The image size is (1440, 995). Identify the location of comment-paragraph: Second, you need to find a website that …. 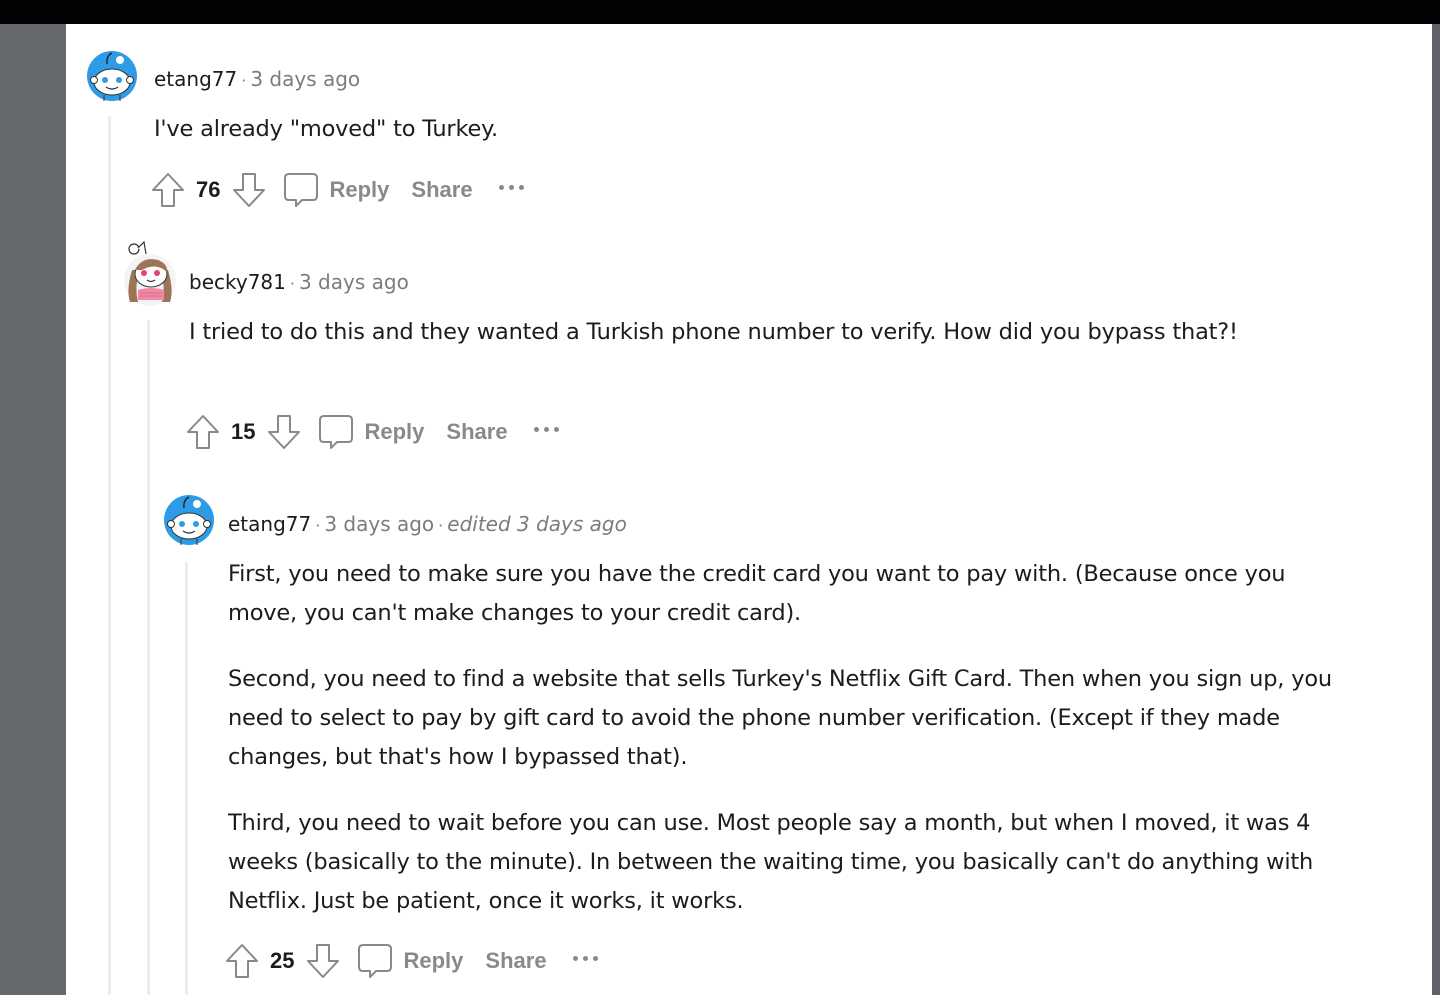
(780, 718).